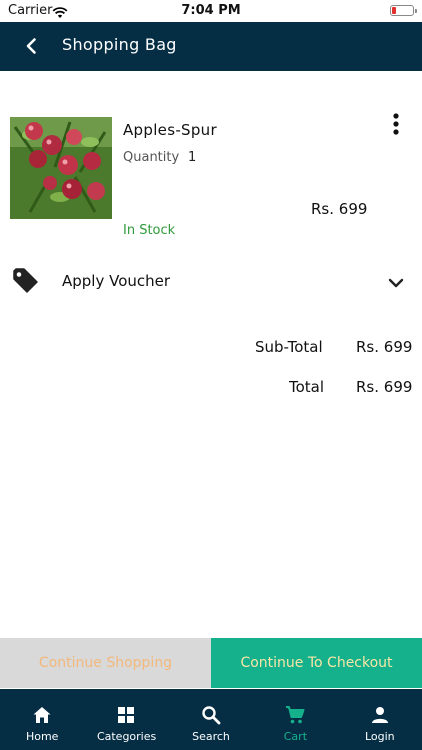 This screenshot has height=750, width=422. I want to click on nav-label-categories: Categories, so click(126, 736).